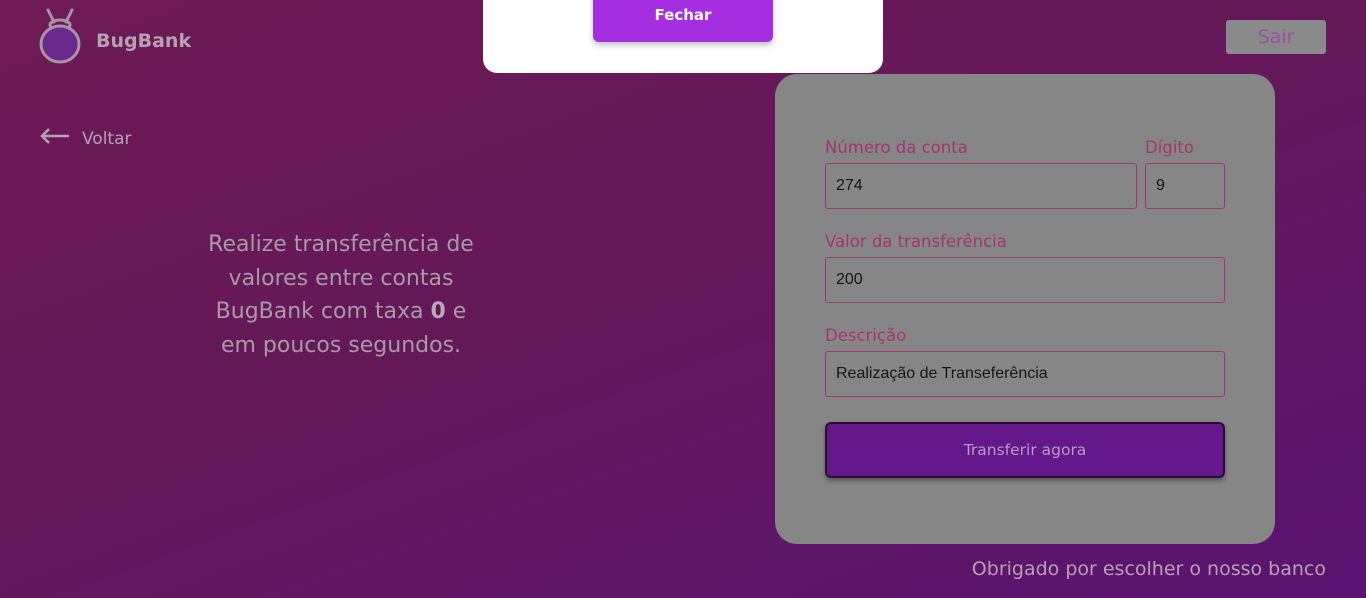 The width and height of the screenshot is (1366, 598). What do you see at coordinates (1025, 450) in the screenshot?
I see `transfer-now-button: Transferir agora` at bounding box center [1025, 450].